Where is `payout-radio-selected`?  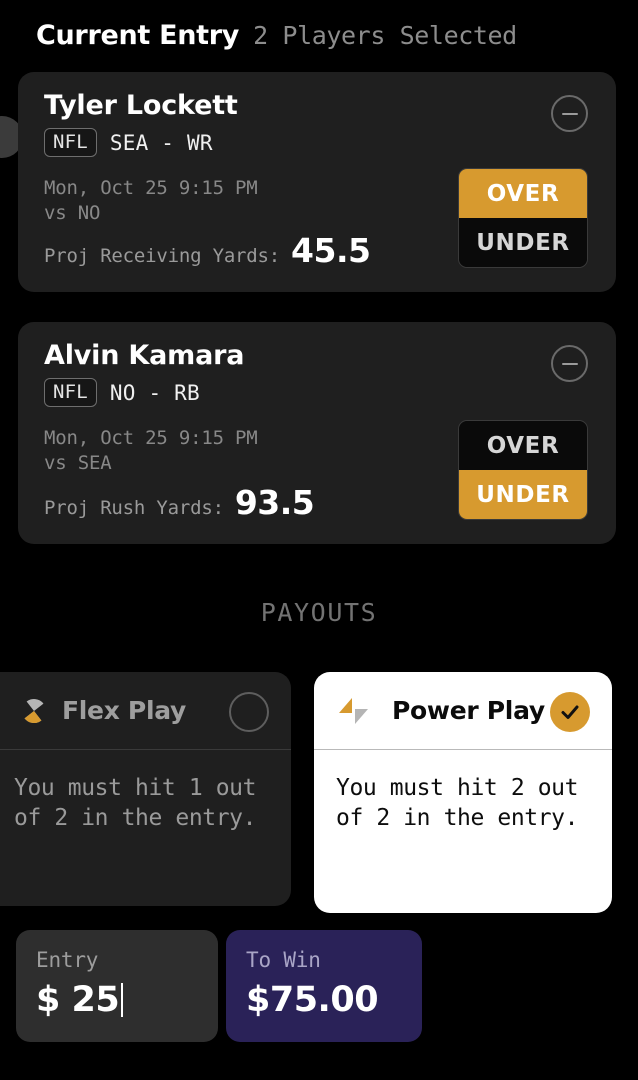
payout-radio-selected is located at coordinates (570, 712).